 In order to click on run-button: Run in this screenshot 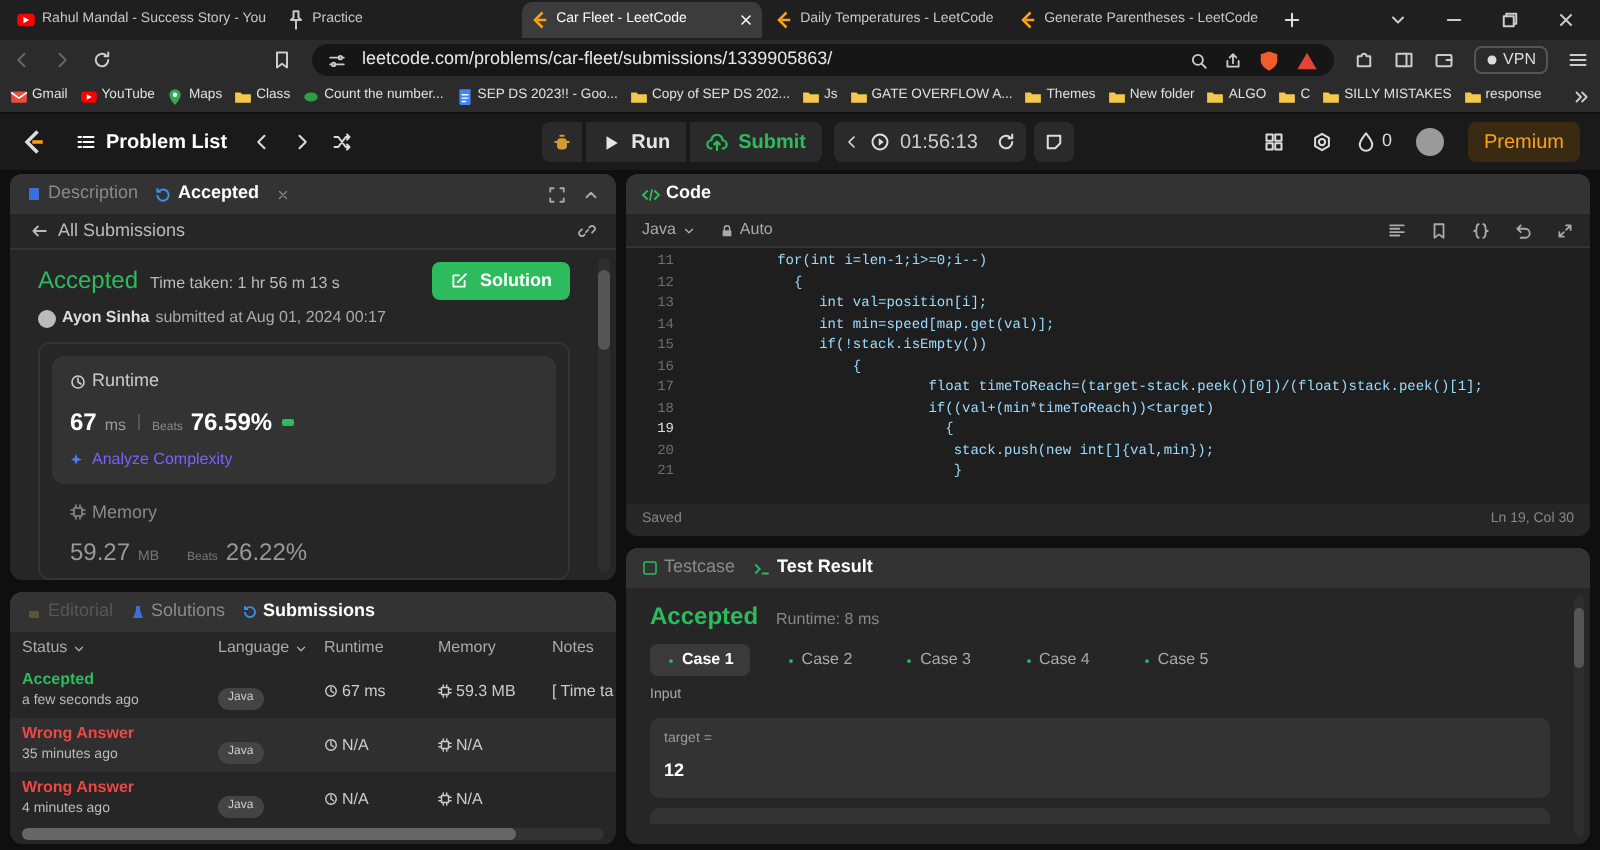, I will do `click(636, 142)`.